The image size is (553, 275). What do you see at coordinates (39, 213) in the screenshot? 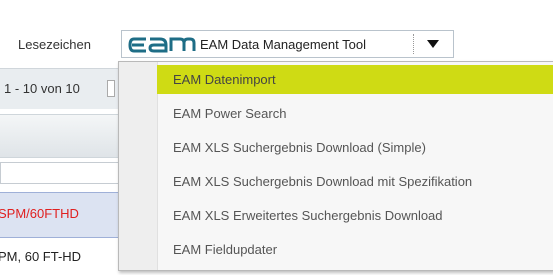
I see `row-cell-text: SPM/60FTHD` at bounding box center [39, 213].